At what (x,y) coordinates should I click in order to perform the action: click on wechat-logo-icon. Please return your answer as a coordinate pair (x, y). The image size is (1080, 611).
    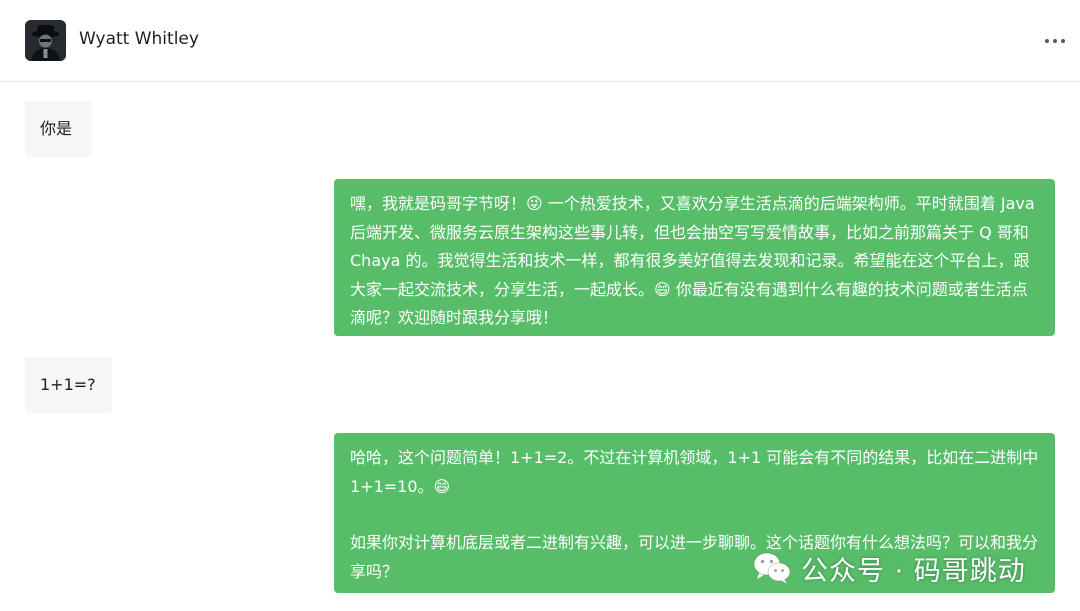
    Looking at the image, I should click on (772, 568).